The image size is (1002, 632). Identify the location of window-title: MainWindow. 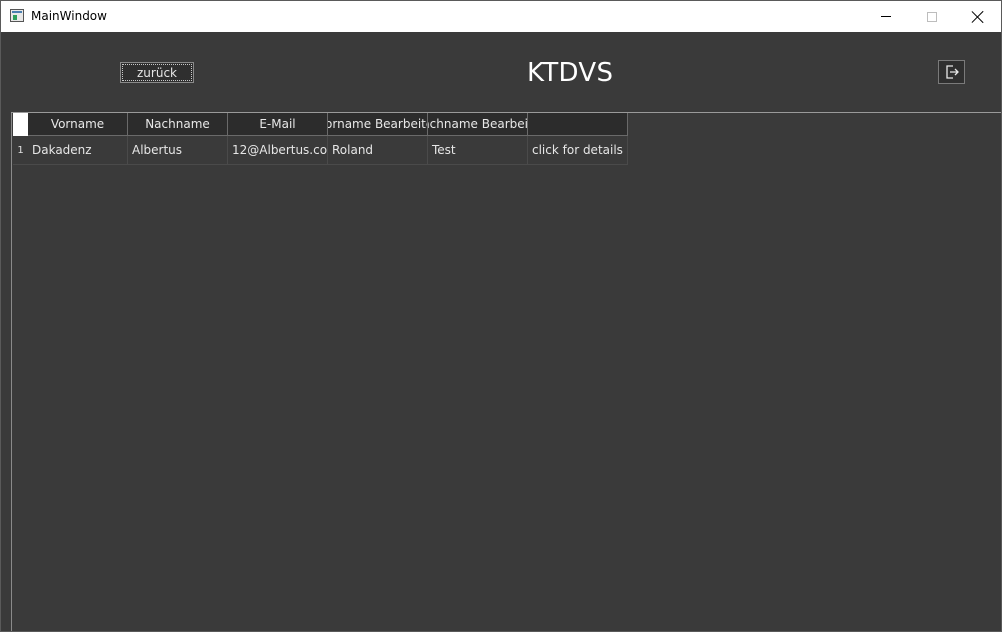
(69, 16).